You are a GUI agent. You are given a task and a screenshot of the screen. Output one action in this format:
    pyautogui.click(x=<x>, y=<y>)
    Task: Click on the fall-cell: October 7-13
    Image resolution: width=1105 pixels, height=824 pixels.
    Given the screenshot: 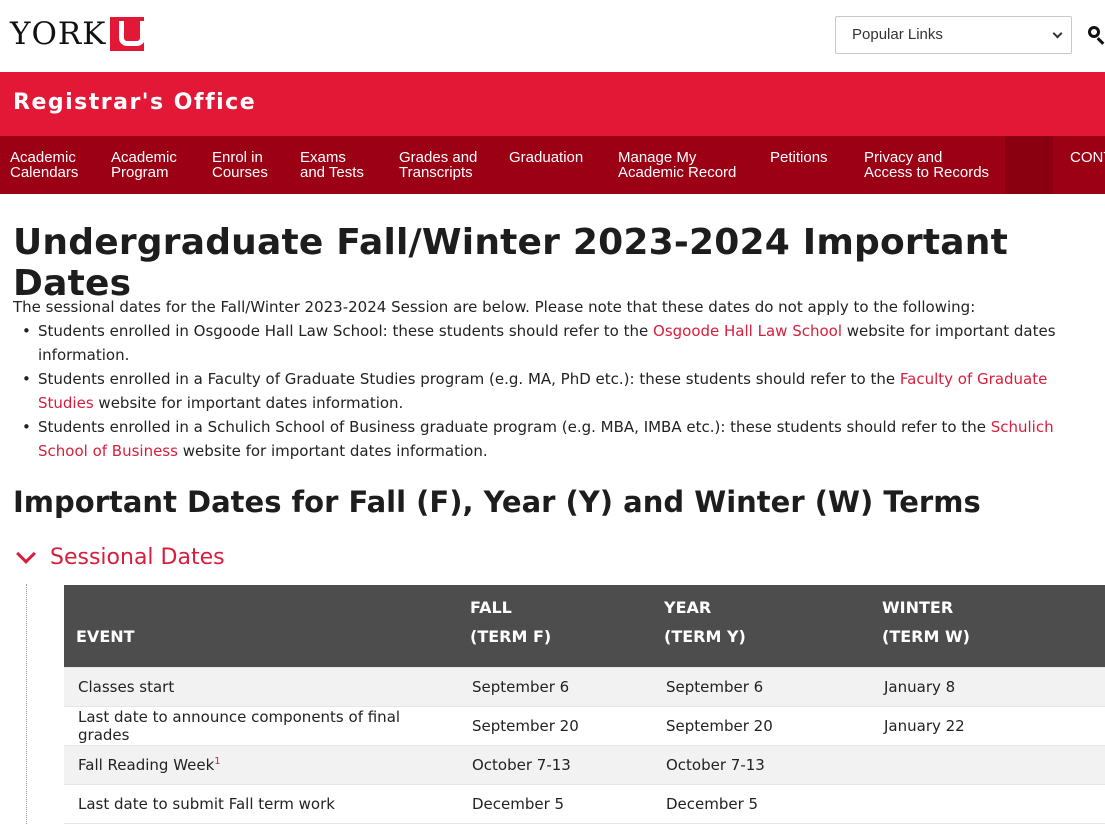 What is the action you would take?
    pyautogui.click(x=555, y=765)
    